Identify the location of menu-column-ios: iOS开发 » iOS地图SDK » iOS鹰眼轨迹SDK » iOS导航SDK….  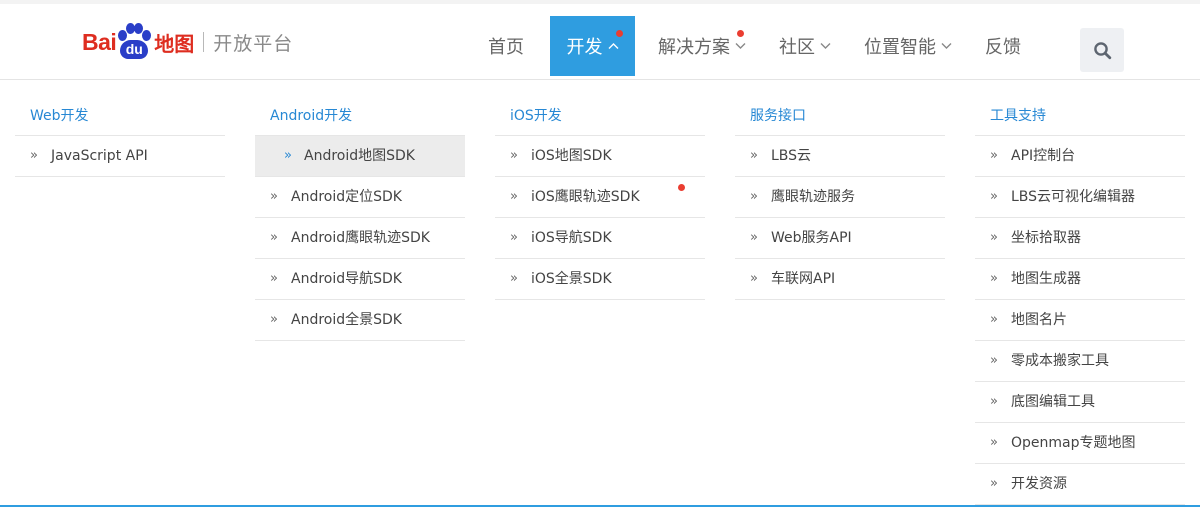
(600, 198).